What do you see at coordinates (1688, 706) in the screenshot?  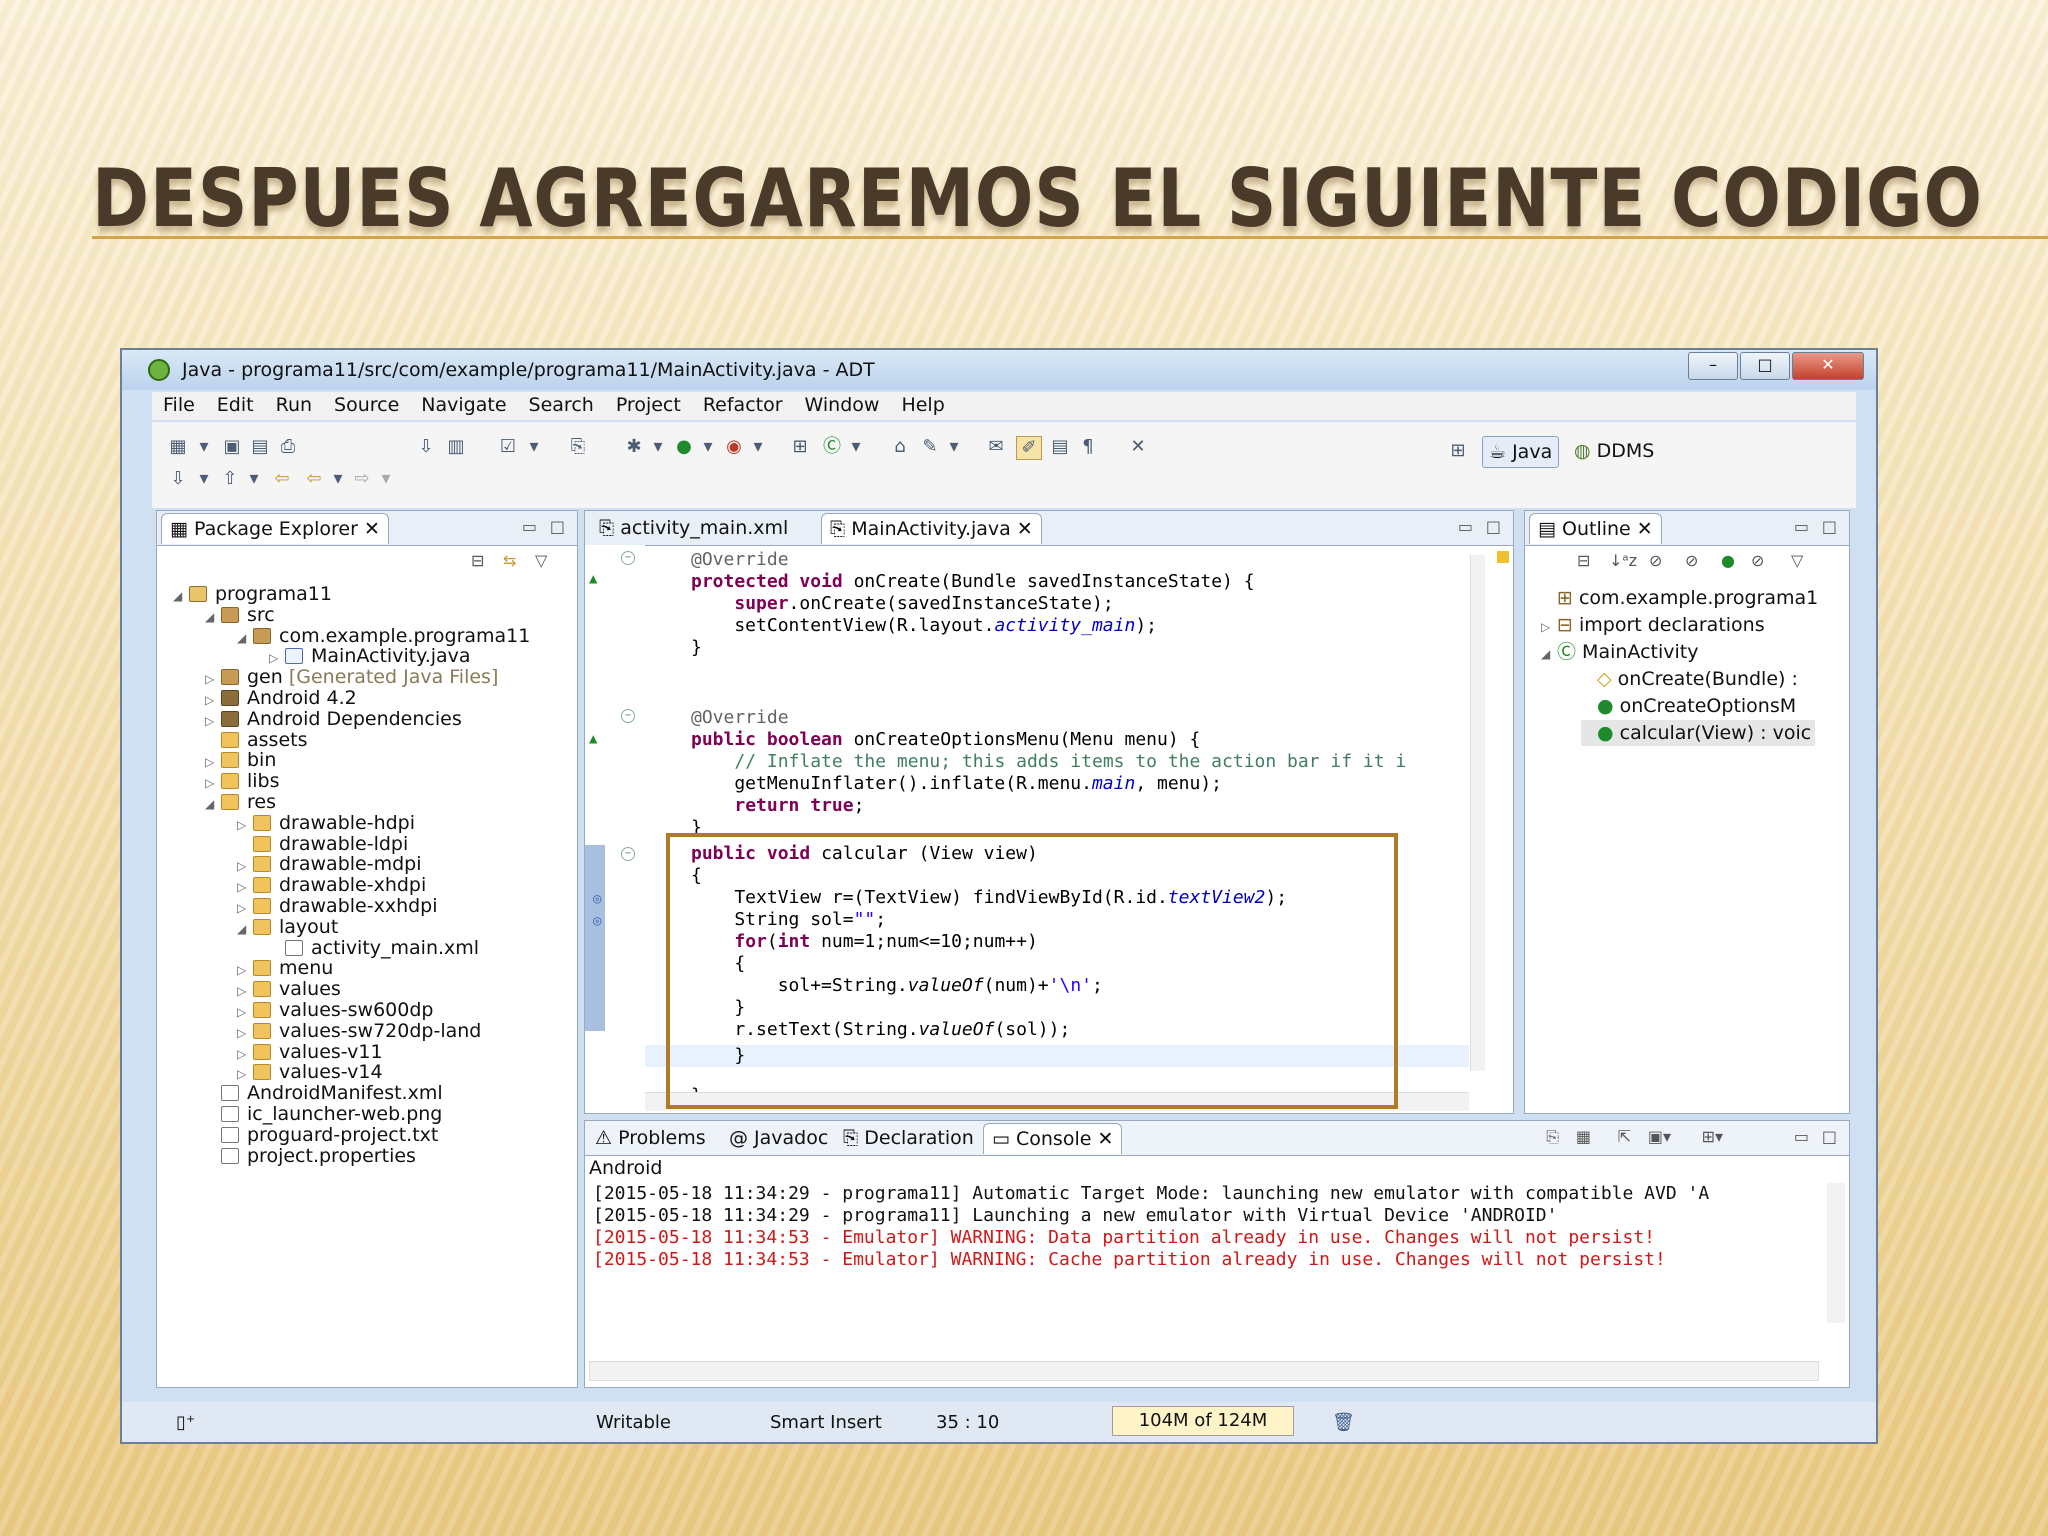 I see `outline-item: ● onCreateOptionsM` at bounding box center [1688, 706].